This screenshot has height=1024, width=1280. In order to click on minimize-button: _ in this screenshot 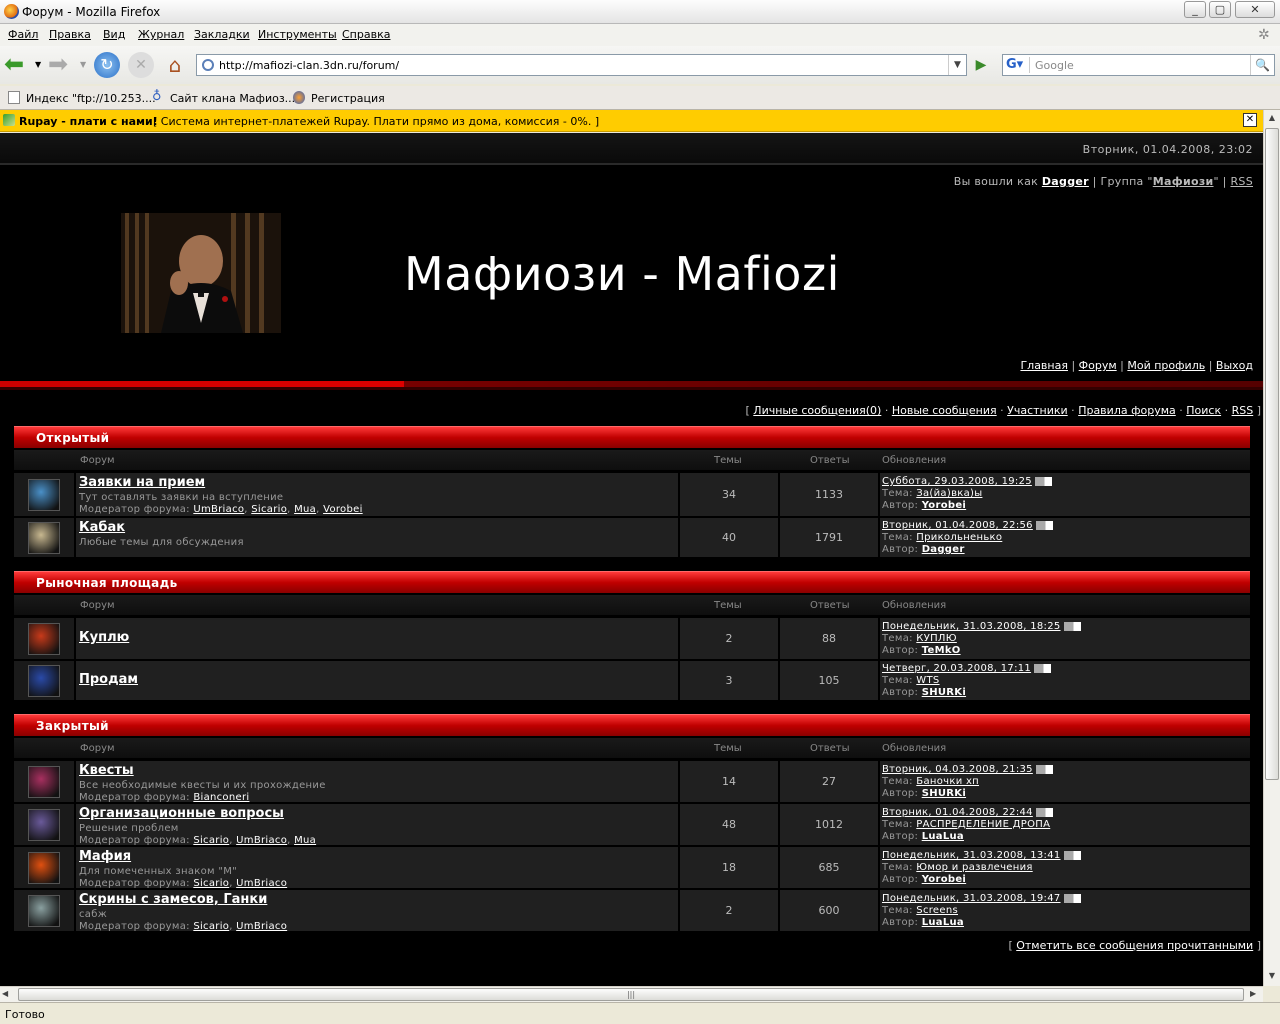, I will do `click(1195, 9)`.